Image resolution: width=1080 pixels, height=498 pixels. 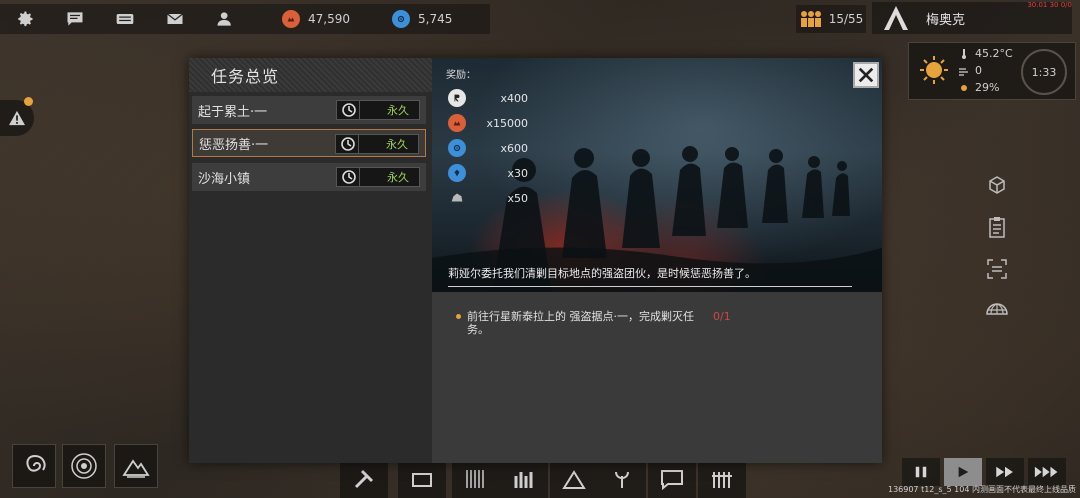 What do you see at coordinates (1047, 472) in the screenshot?
I see `fastest-forward-button` at bounding box center [1047, 472].